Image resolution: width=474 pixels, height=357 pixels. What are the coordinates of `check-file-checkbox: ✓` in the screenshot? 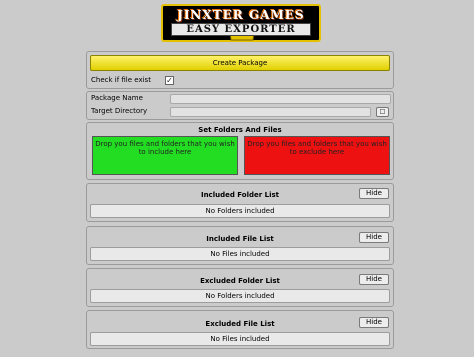 It's located at (169, 80).